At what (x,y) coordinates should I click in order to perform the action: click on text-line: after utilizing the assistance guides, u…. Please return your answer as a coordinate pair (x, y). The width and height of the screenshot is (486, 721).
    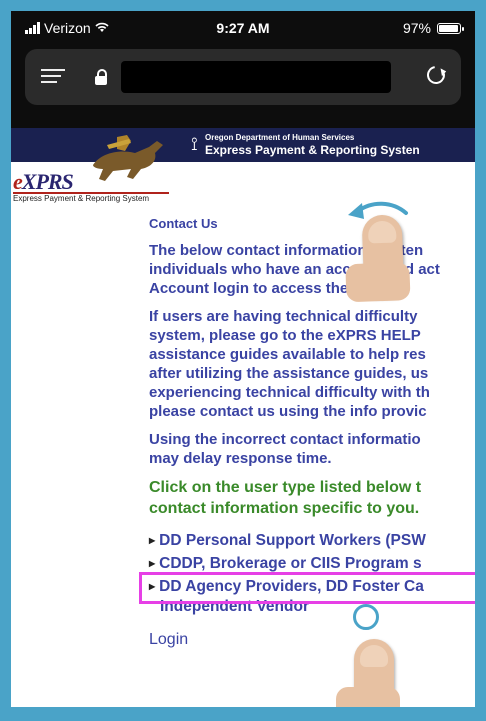
    Looking at the image, I should click on (289, 373).